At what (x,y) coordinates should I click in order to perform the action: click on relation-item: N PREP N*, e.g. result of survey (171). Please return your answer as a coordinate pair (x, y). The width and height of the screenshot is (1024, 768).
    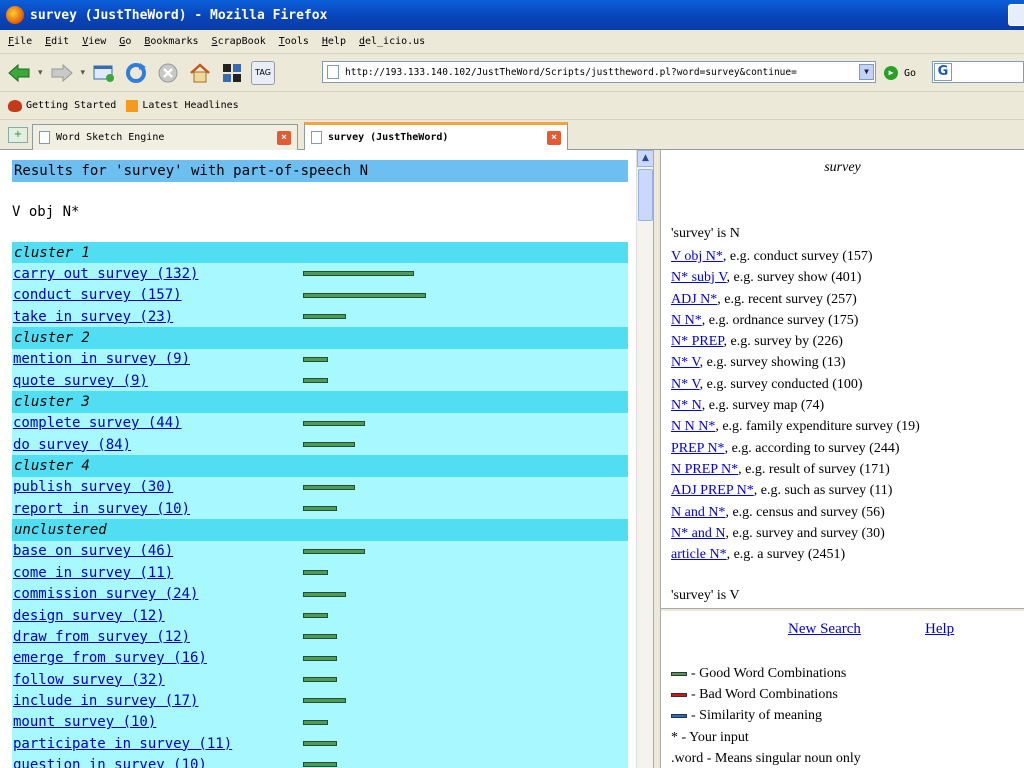
    Looking at the image, I should click on (846, 469).